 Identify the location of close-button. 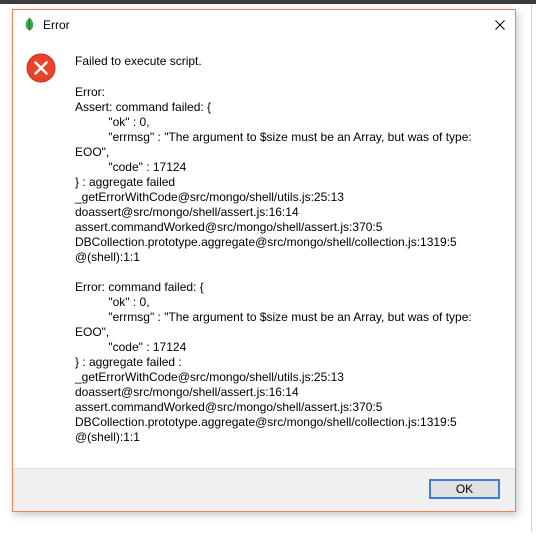
(500, 25).